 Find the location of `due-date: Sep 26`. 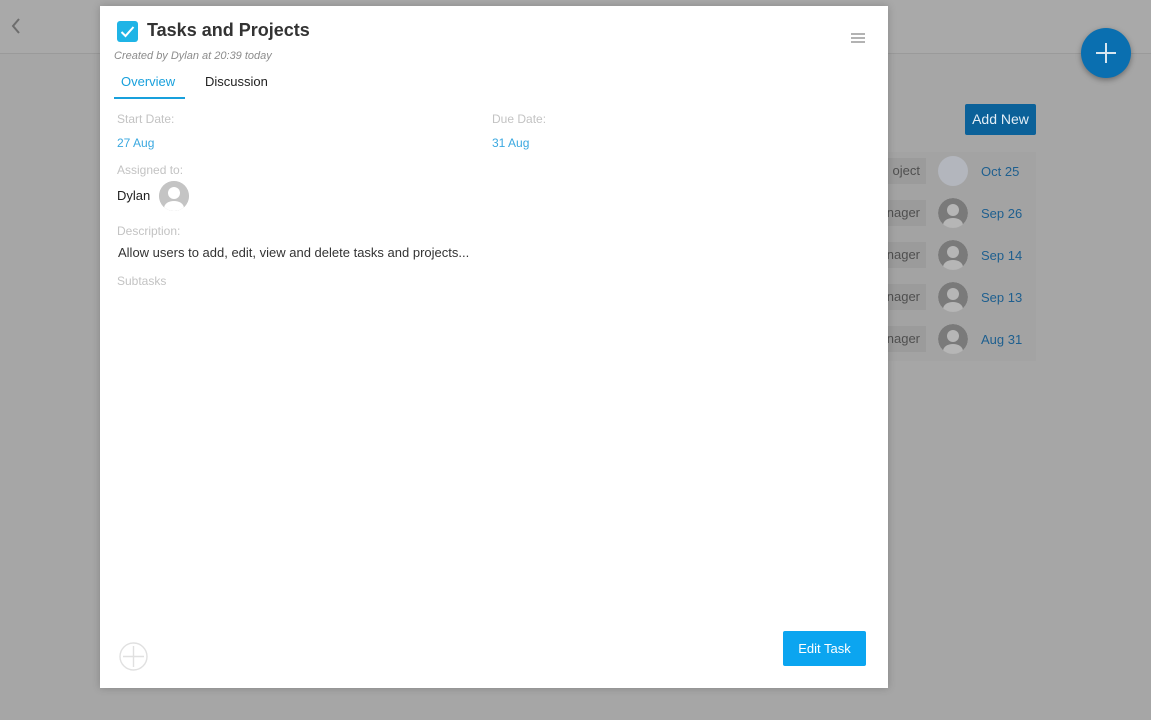

due-date: Sep 26 is located at coordinates (1002, 213).